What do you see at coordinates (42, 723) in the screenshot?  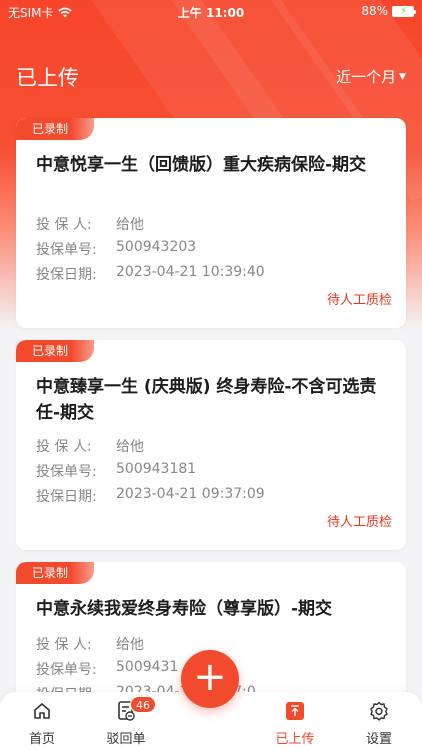 I see `tab-home: 首页` at bounding box center [42, 723].